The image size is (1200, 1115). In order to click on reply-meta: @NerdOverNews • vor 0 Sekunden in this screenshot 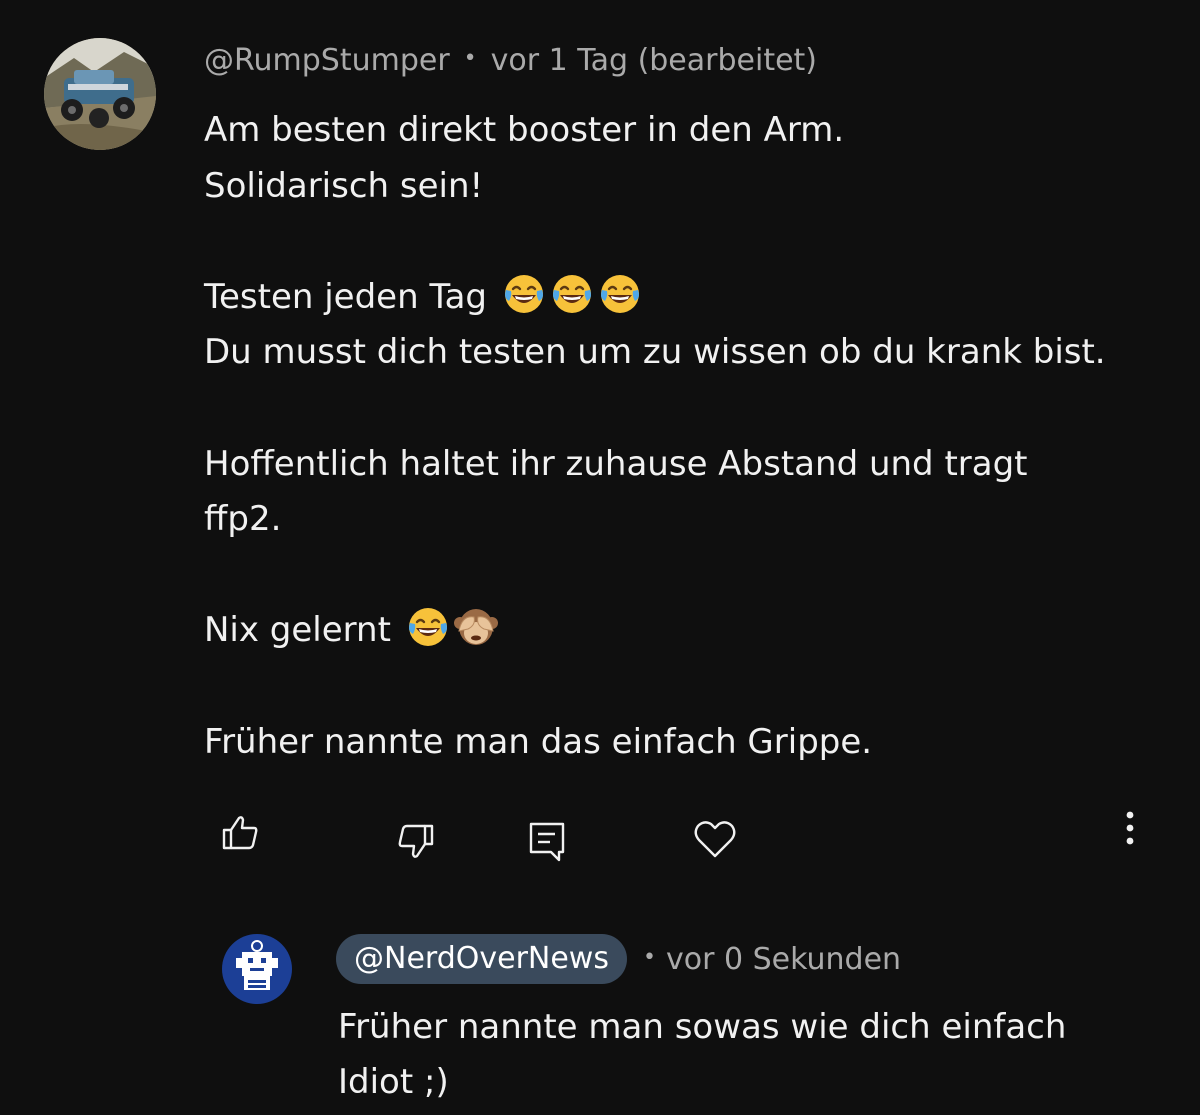, I will do `click(618, 959)`.